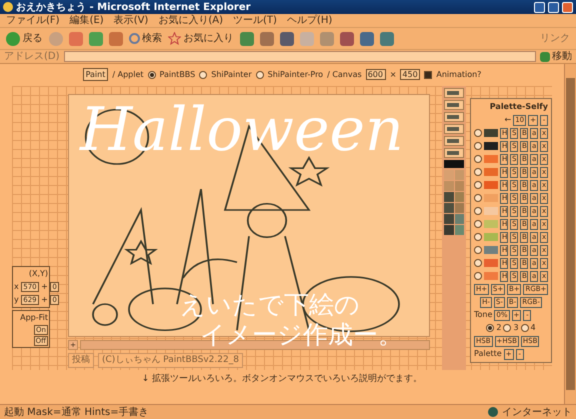 The height and width of the screenshot is (419, 576). Describe the element at coordinates (570, 234) in the screenshot. I see `vertical-scrollbar` at that location.